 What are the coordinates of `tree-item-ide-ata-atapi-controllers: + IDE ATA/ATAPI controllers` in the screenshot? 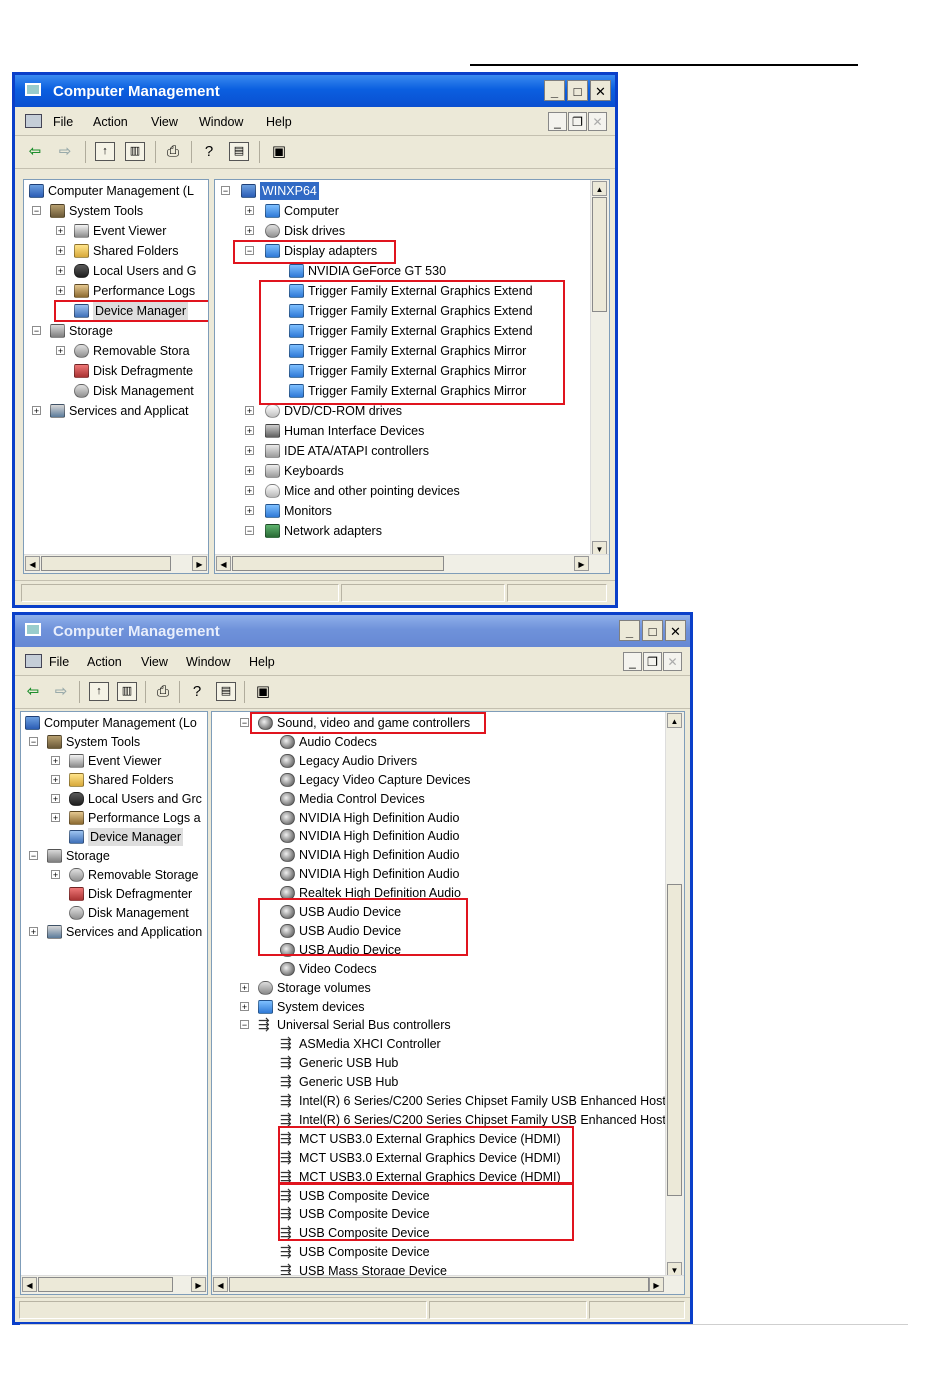 It's located at (412, 451).